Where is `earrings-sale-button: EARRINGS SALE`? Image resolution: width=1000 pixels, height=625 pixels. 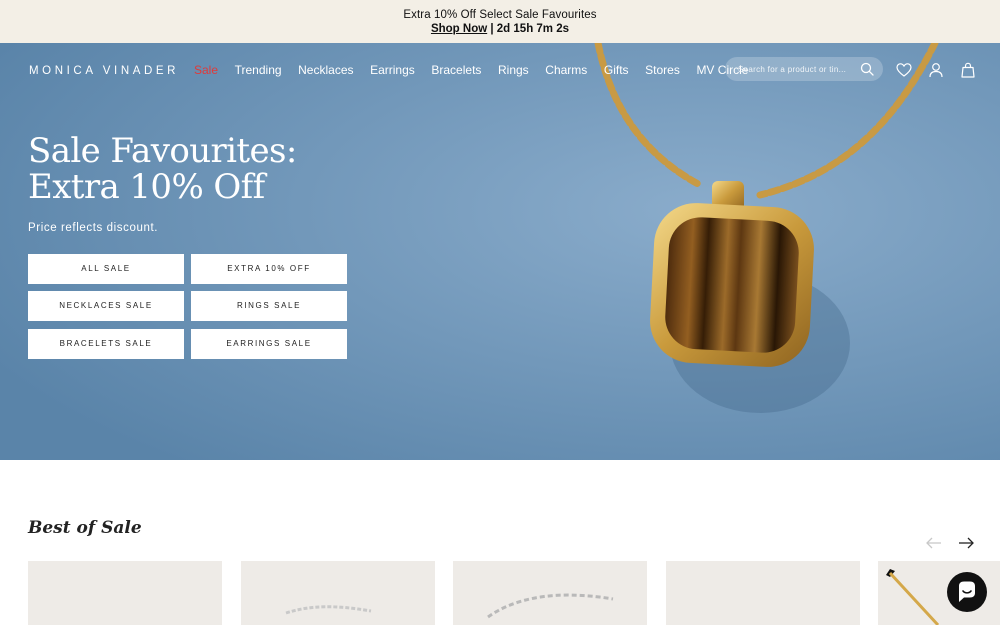
earrings-sale-button: EARRINGS SALE is located at coordinates (269, 344).